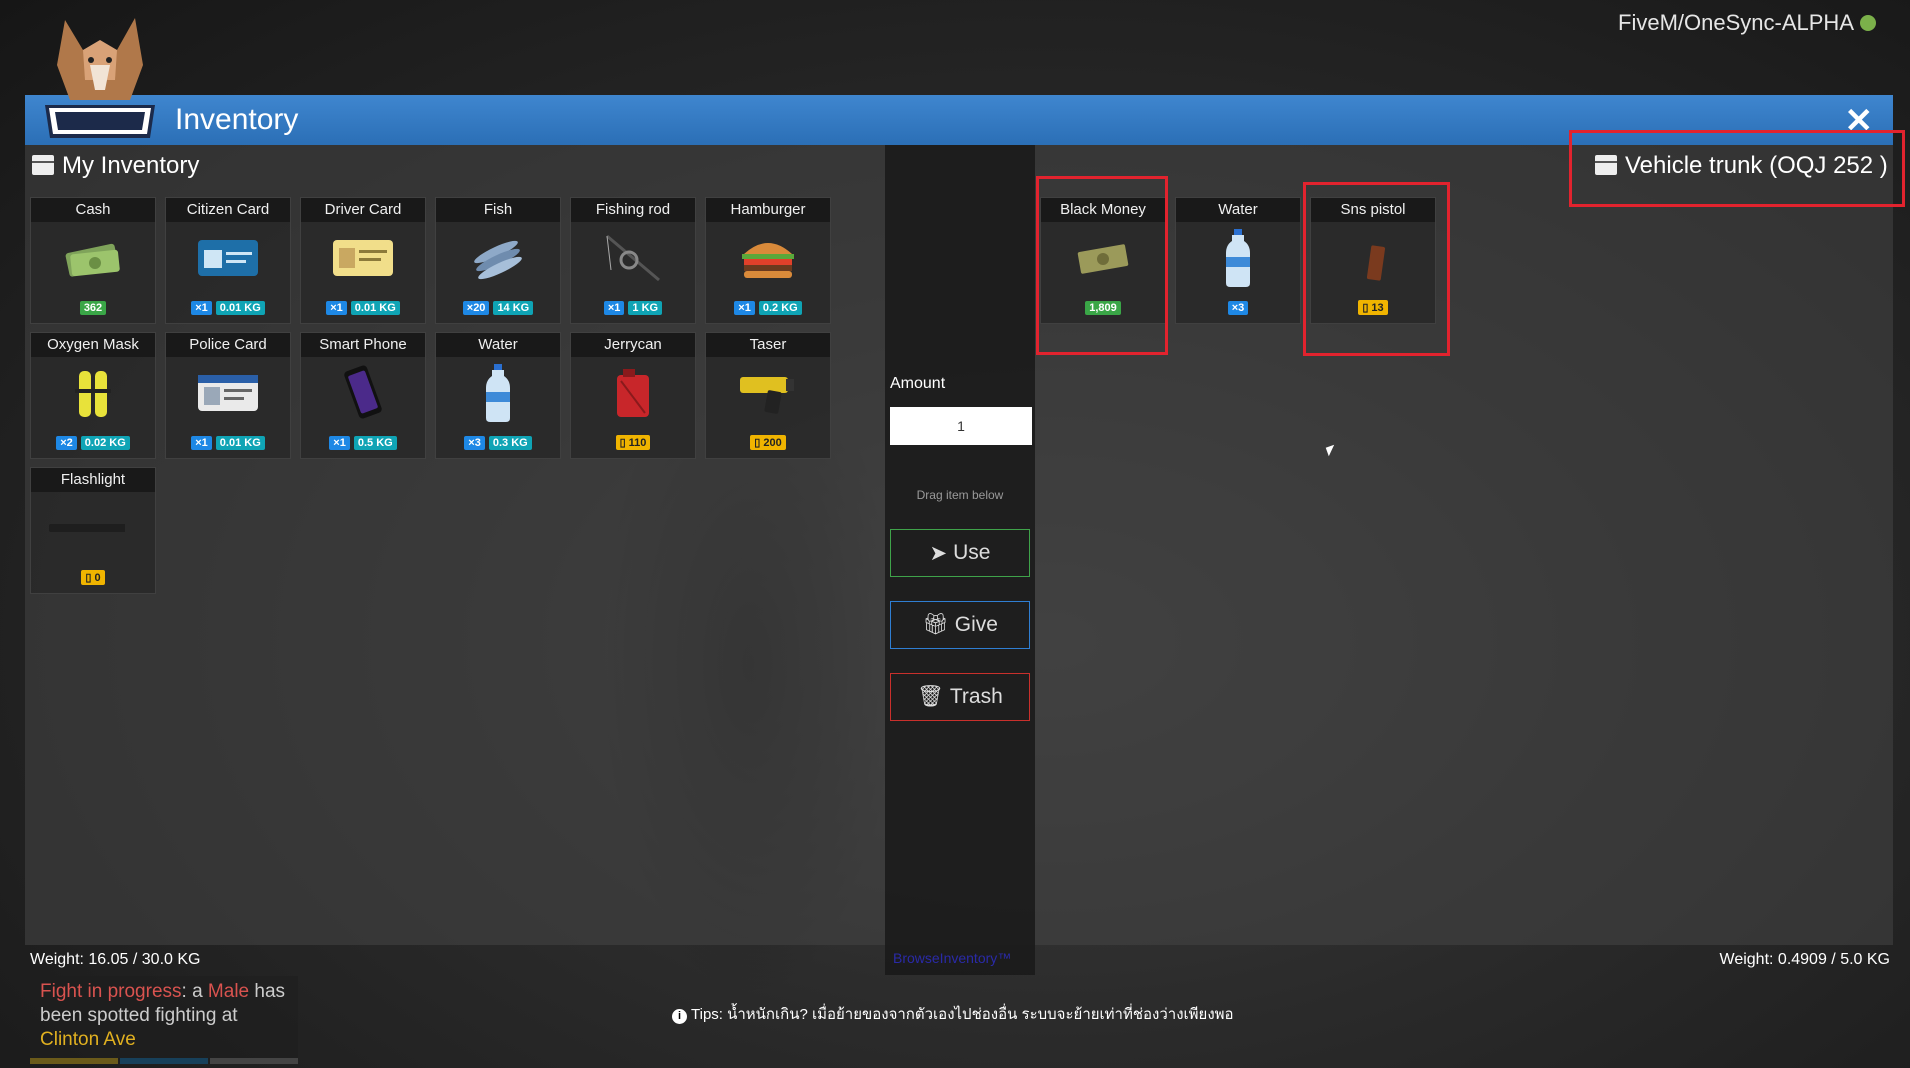  I want to click on inventory-slot: Police Card ×1 0.01 KG, so click(228, 395).